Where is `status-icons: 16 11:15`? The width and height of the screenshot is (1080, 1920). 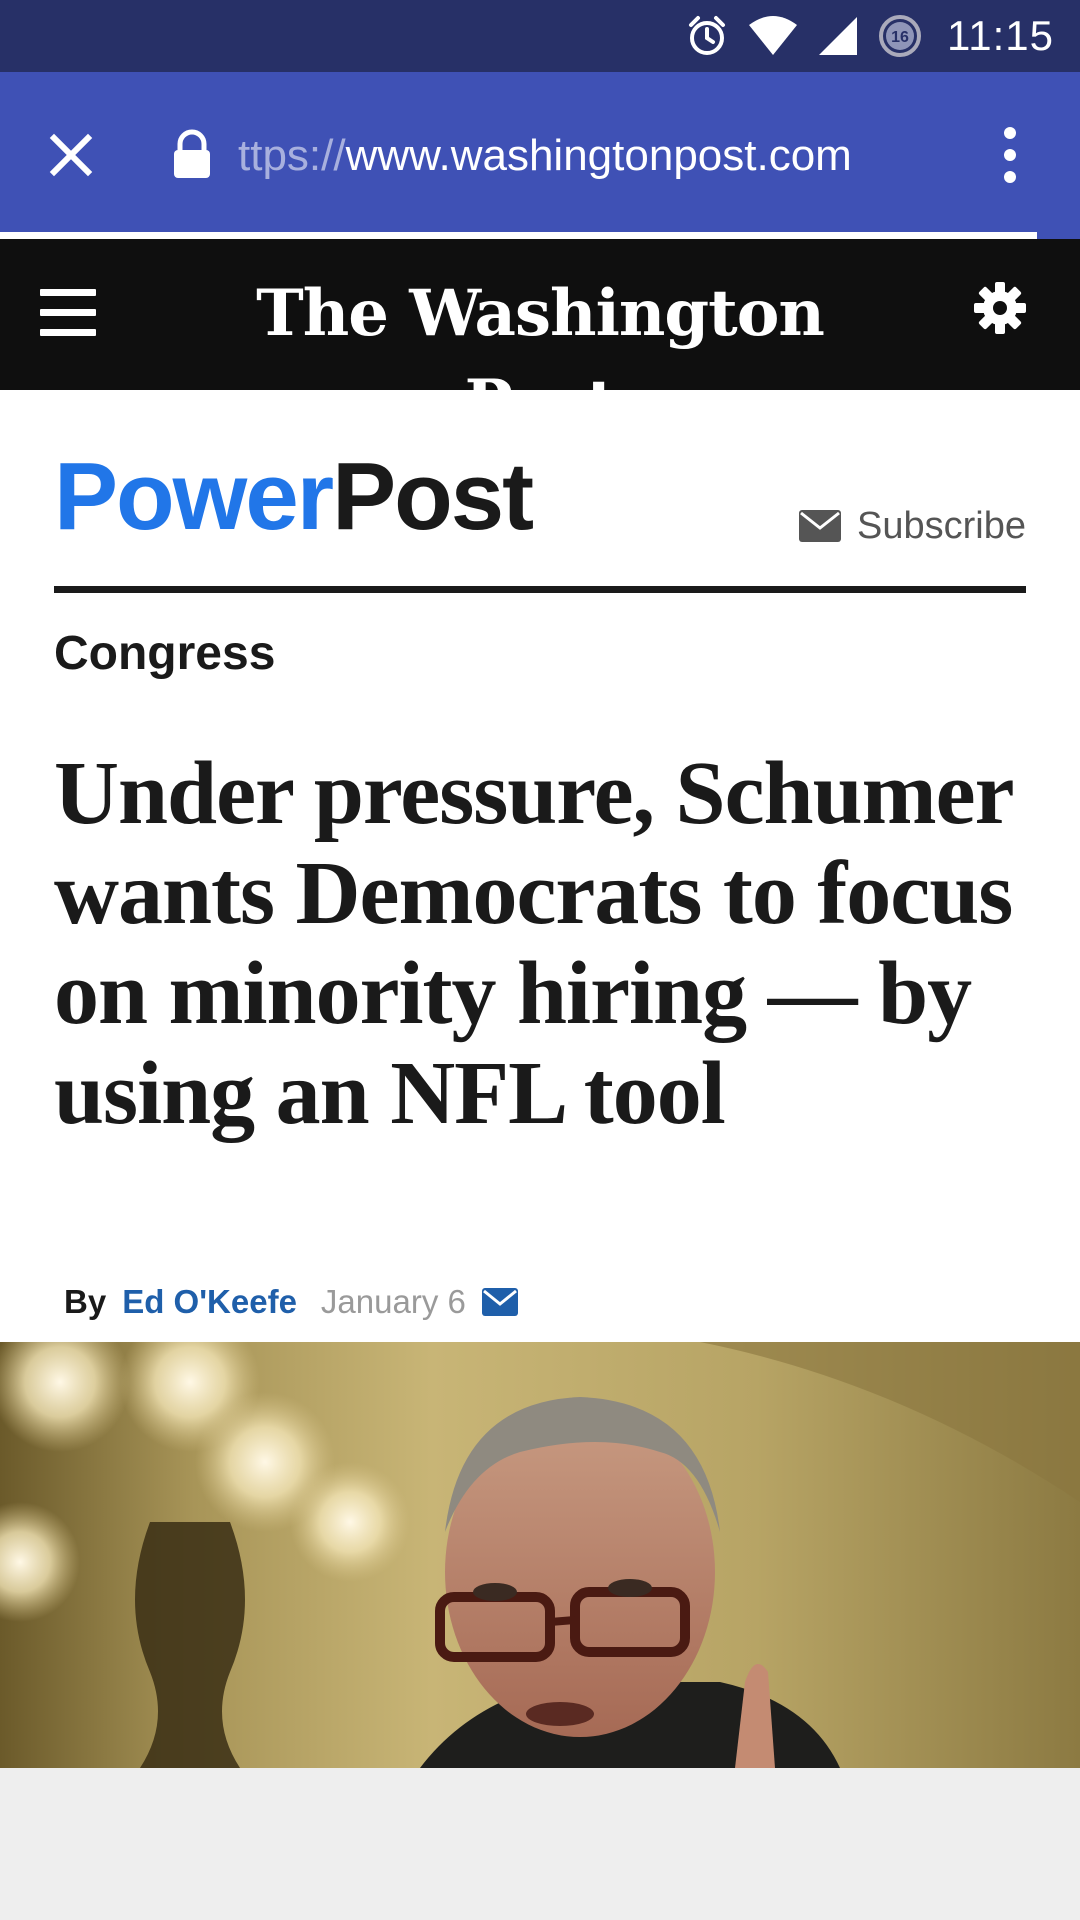 status-icons: 16 11:15 is located at coordinates (882, 36).